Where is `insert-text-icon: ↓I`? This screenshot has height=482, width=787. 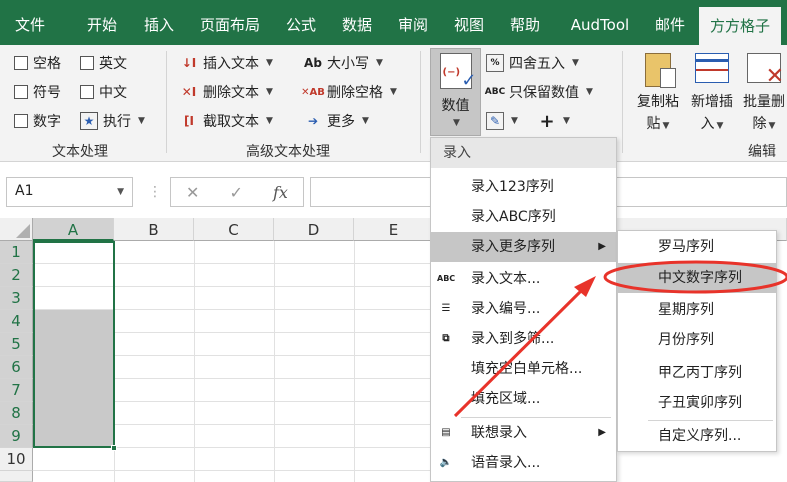 insert-text-icon: ↓I is located at coordinates (189, 63).